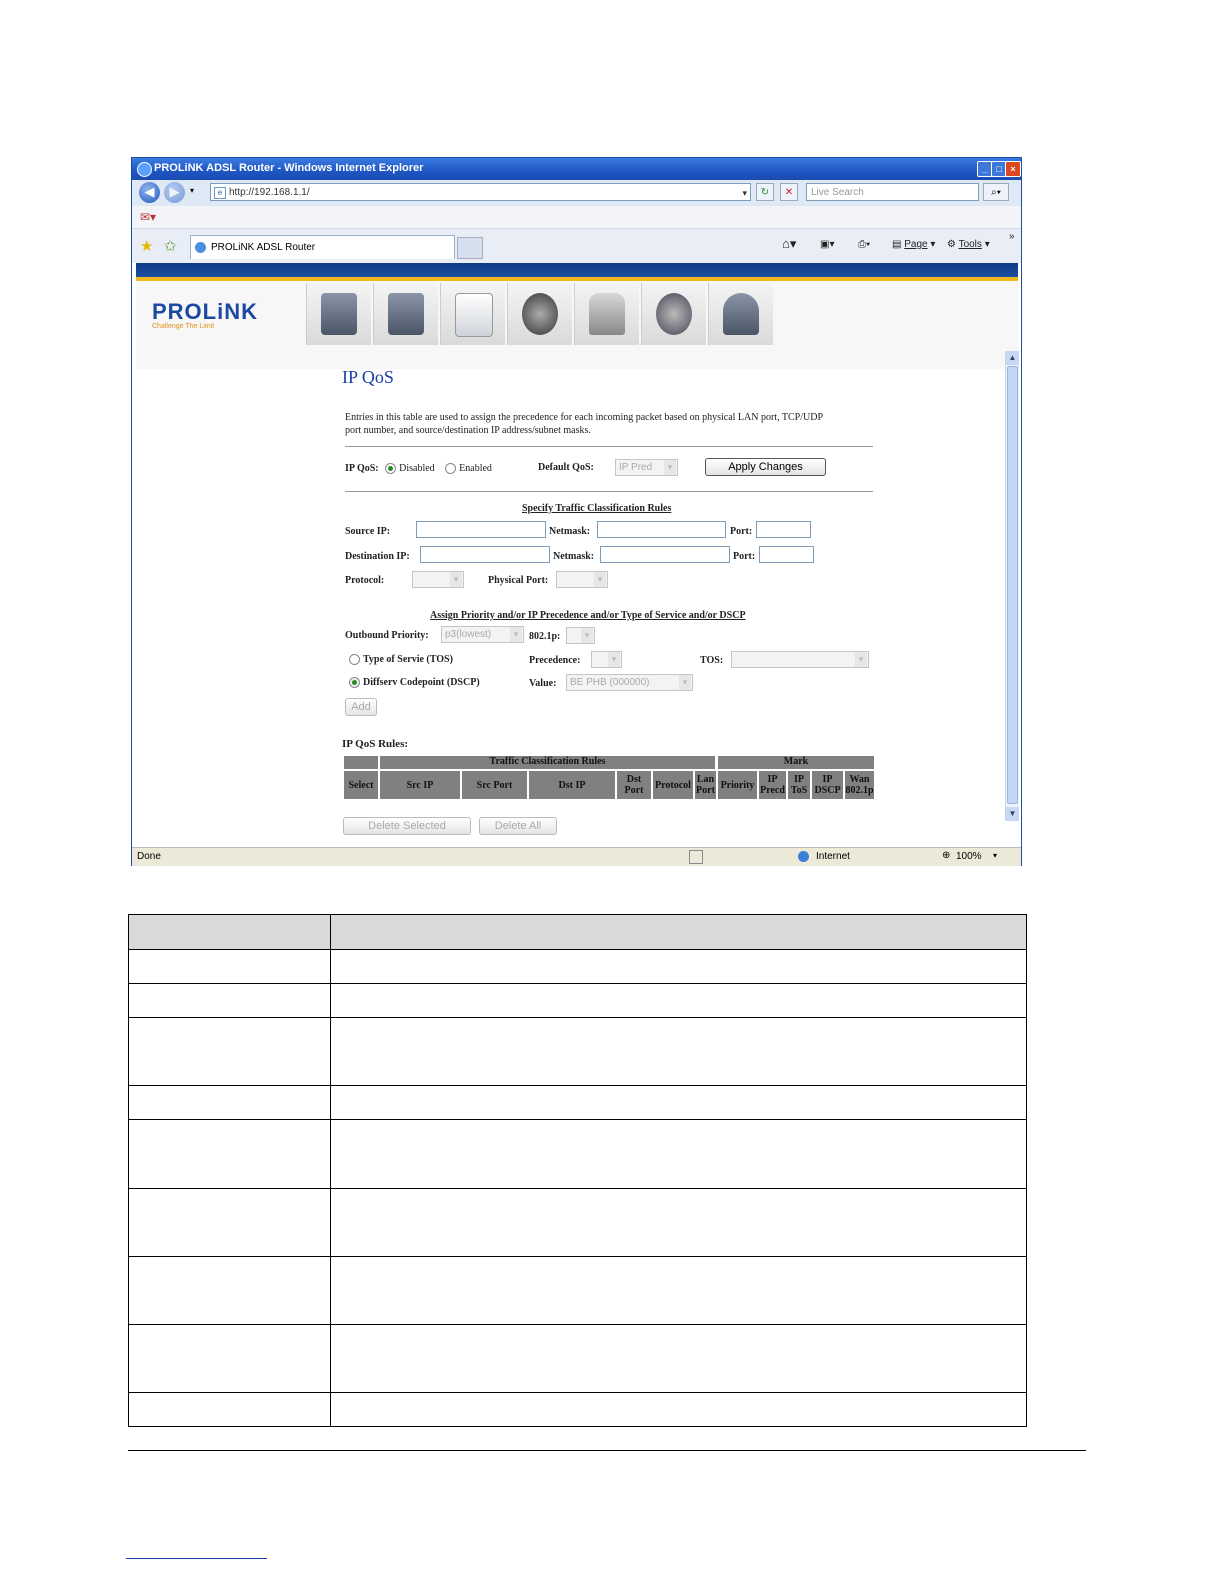  I want to click on feeds-icon: ▣▾, so click(827, 244).